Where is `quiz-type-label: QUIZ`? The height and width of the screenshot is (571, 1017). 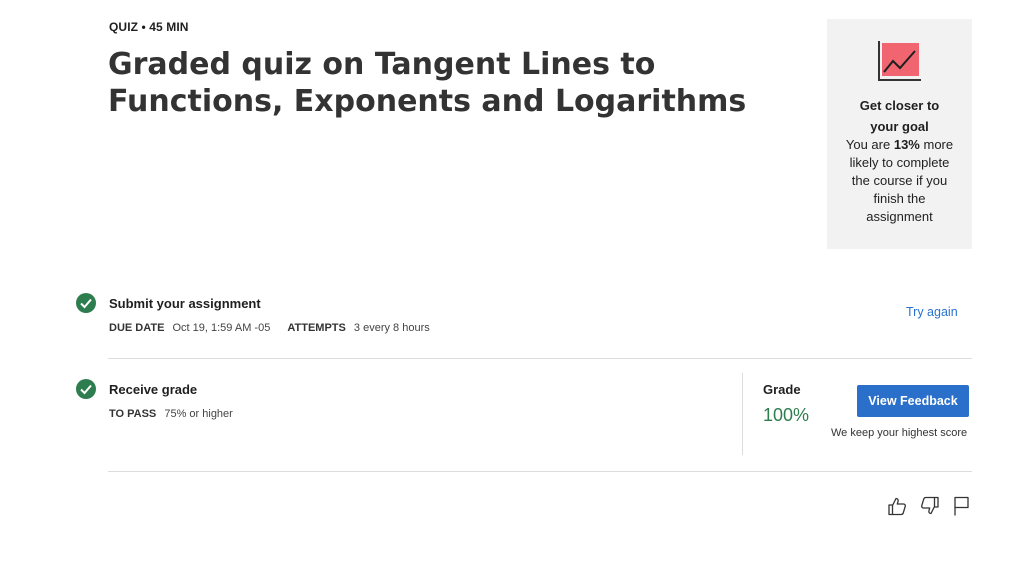
quiz-type-label: QUIZ is located at coordinates (124, 27).